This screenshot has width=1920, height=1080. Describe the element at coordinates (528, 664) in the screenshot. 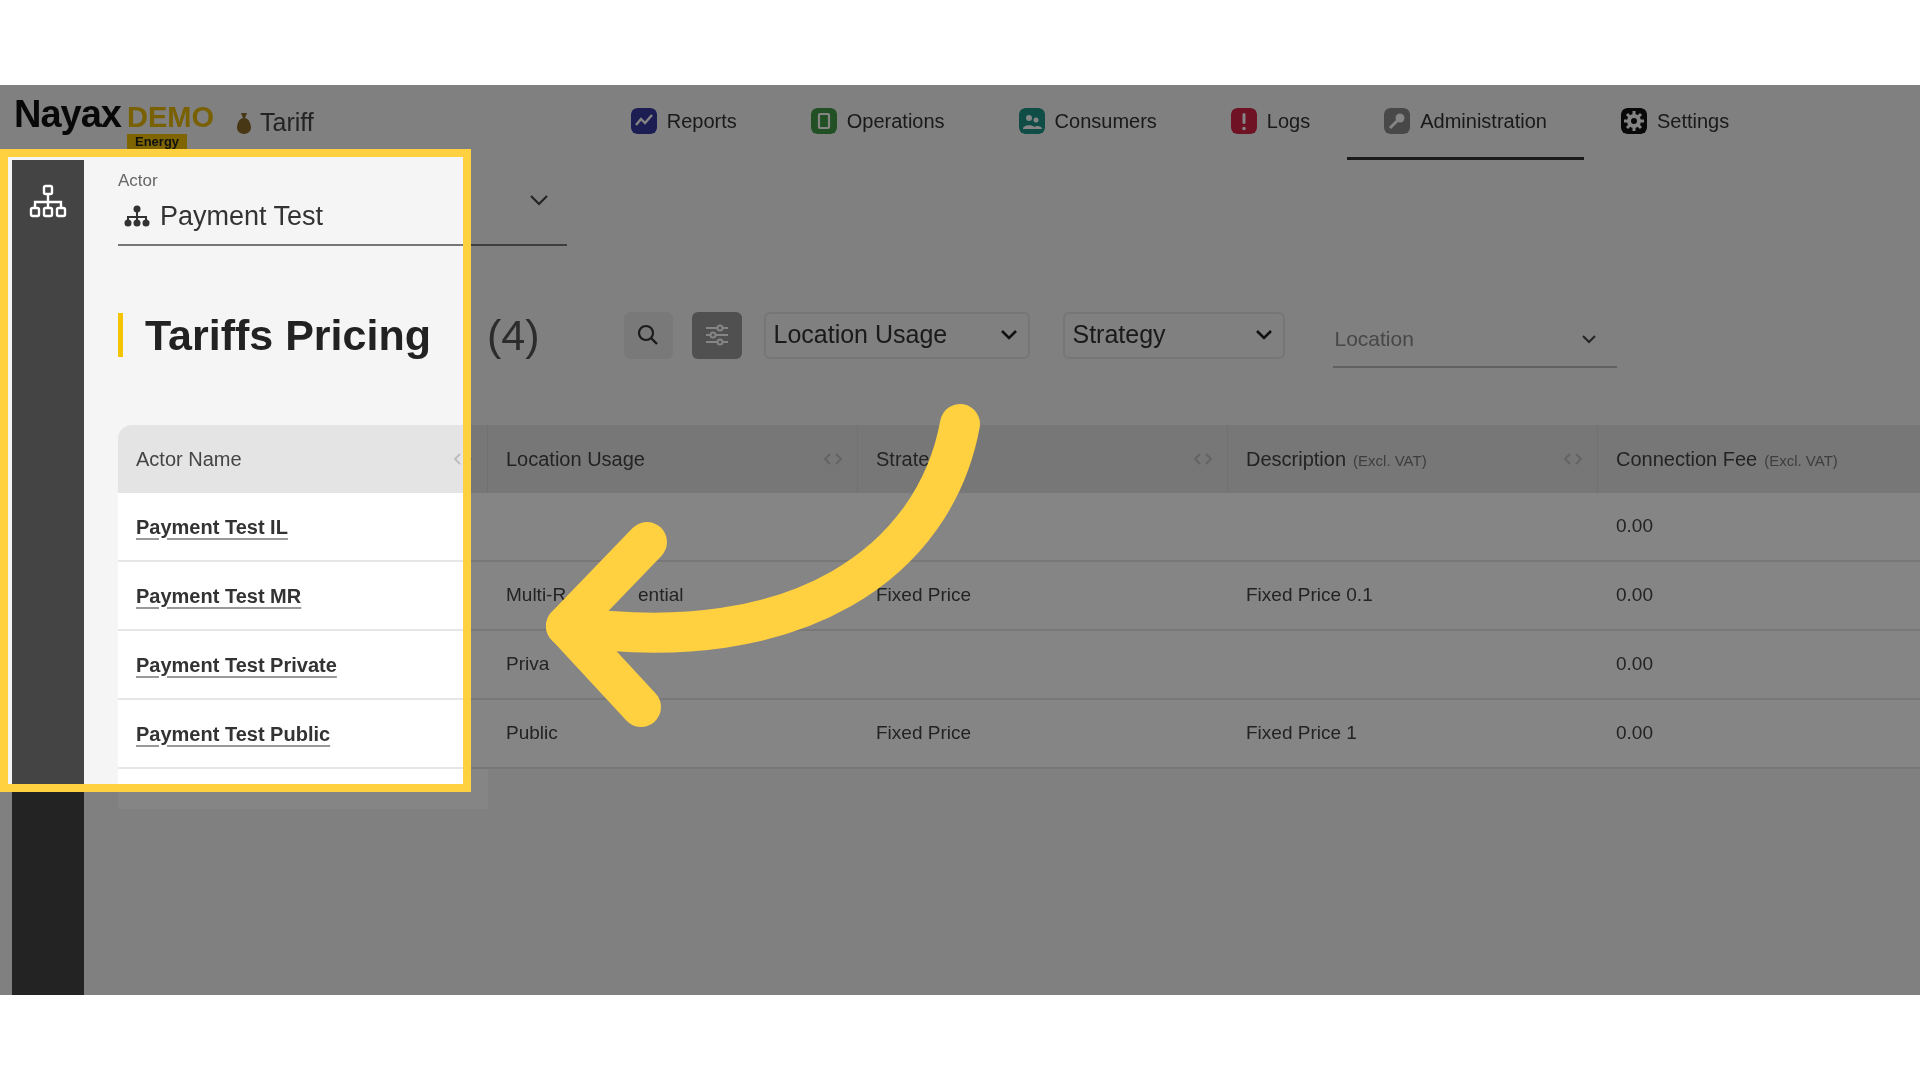

I see `table-cell-text: Priva` at that location.